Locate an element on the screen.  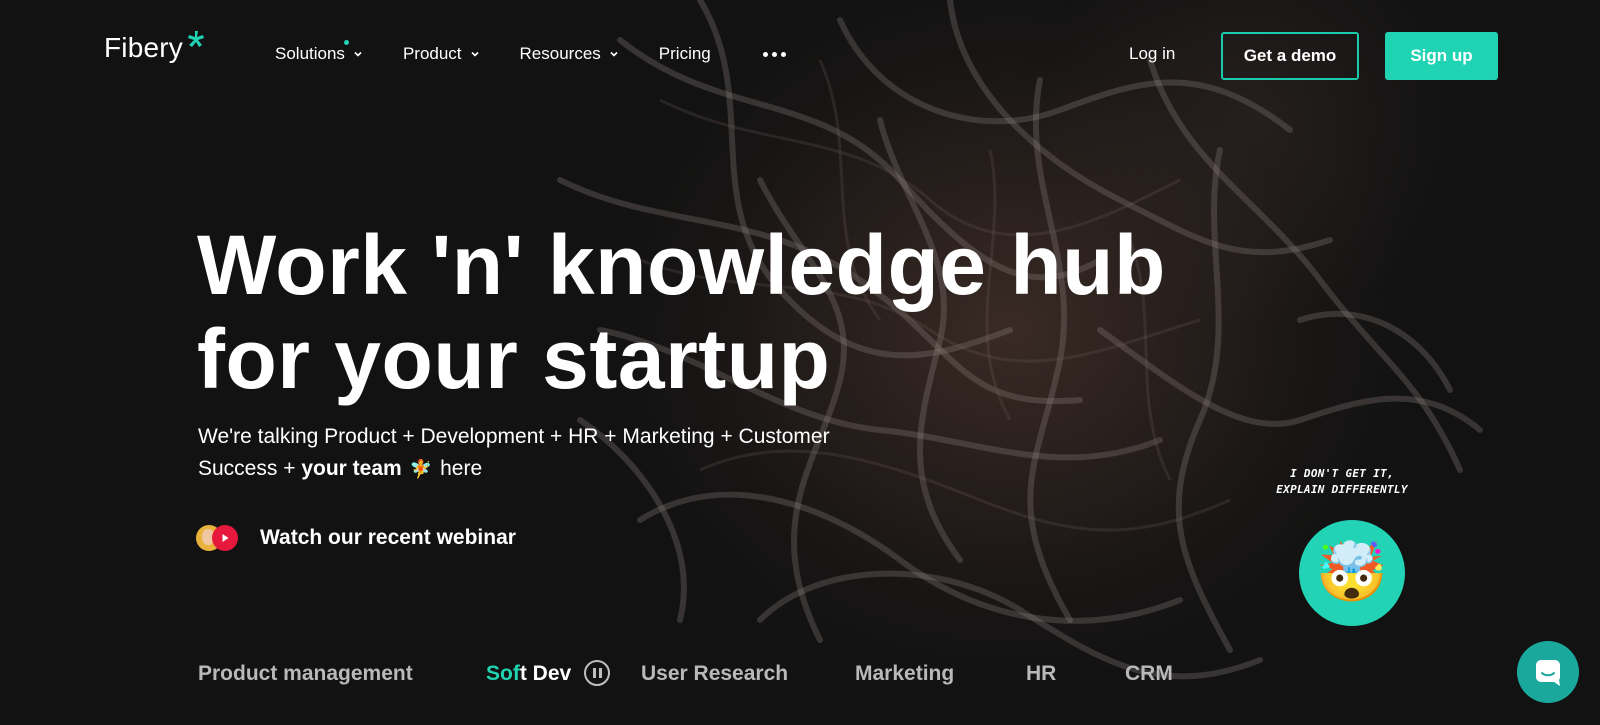
exploding-head-emoji-icon: 🤯 is located at coordinates (1352, 572).